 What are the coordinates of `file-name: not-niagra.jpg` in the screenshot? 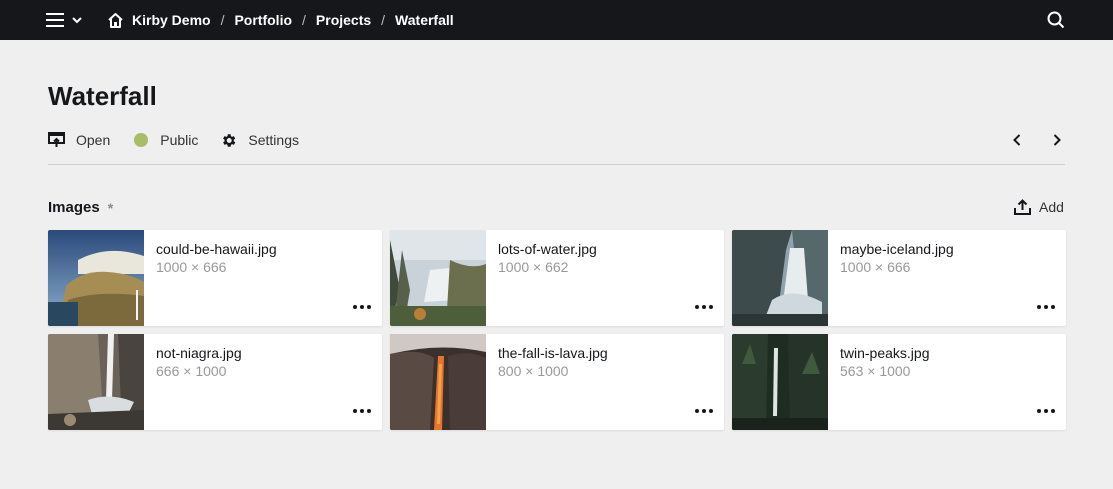 It's located at (199, 353).